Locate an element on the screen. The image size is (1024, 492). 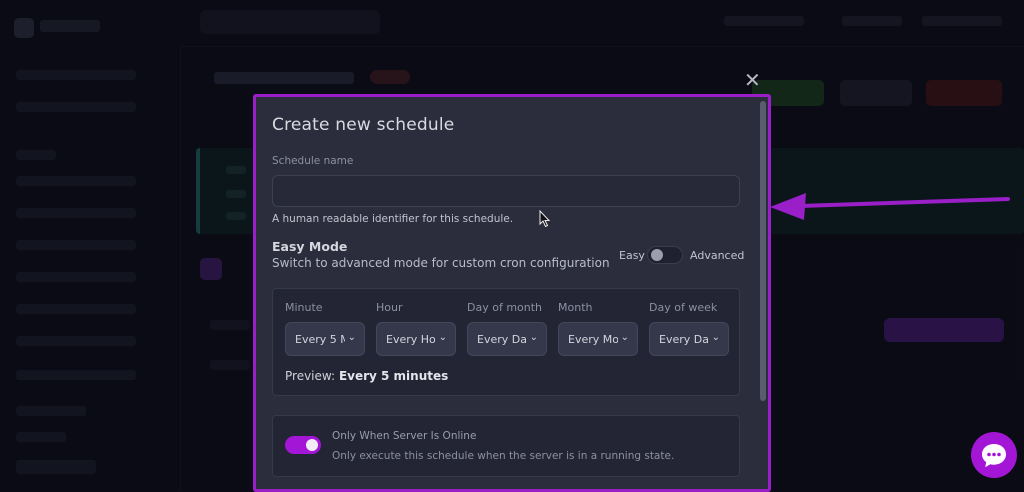
chat-button is located at coordinates (994, 455).